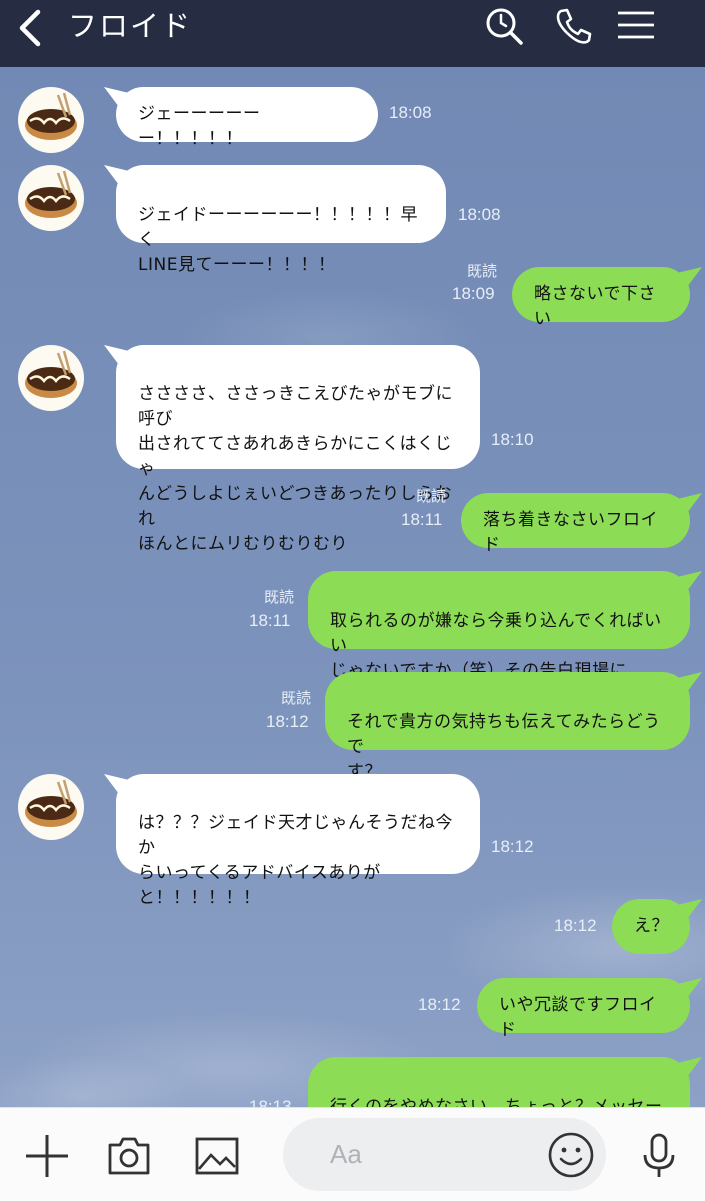 The image size is (705, 1201). What do you see at coordinates (636, 26) in the screenshot?
I see `hamburger-menu-icon` at bounding box center [636, 26].